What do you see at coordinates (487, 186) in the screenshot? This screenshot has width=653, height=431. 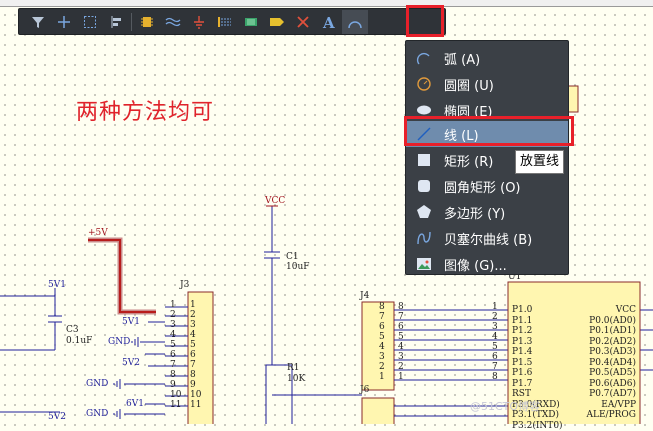 I see `menu-item-round-rect: 圆角矩形 (O)` at bounding box center [487, 186].